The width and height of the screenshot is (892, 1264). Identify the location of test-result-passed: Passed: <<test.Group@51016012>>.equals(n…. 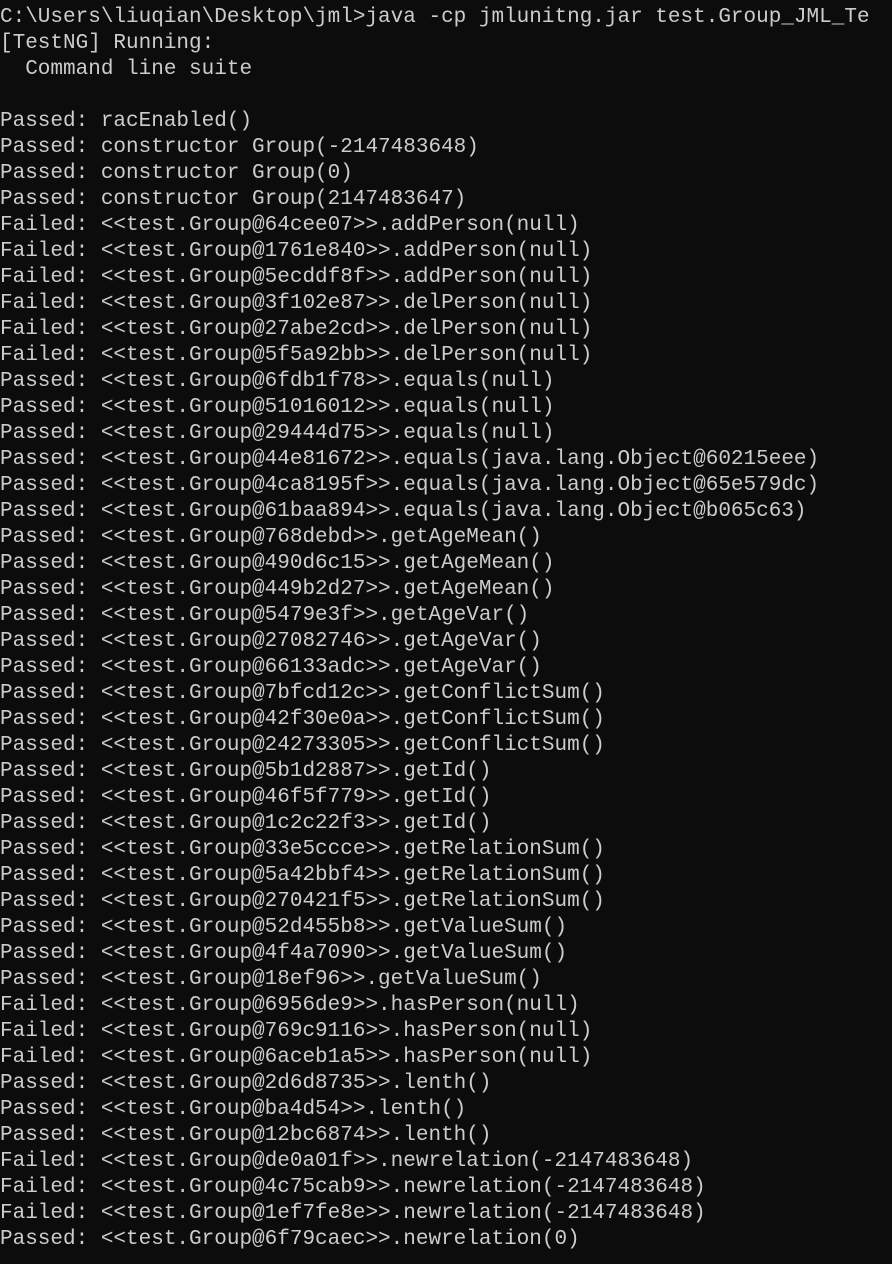
(277, 407).